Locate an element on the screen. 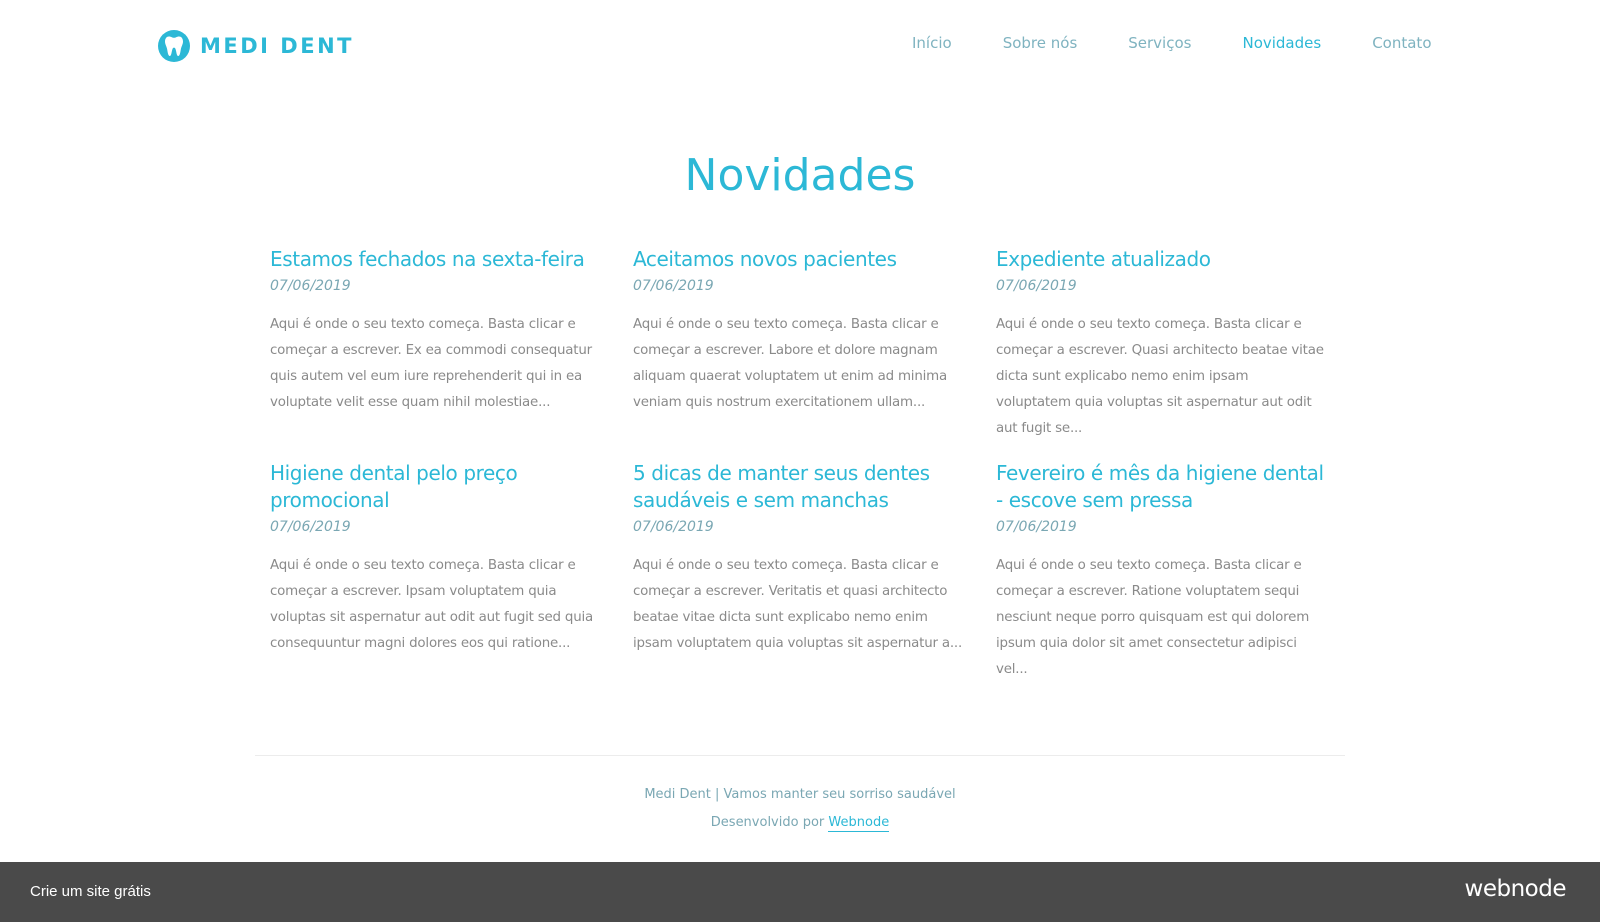  article-title-link: Aceitamos novos pacientes is located at coordinates (798, 259).